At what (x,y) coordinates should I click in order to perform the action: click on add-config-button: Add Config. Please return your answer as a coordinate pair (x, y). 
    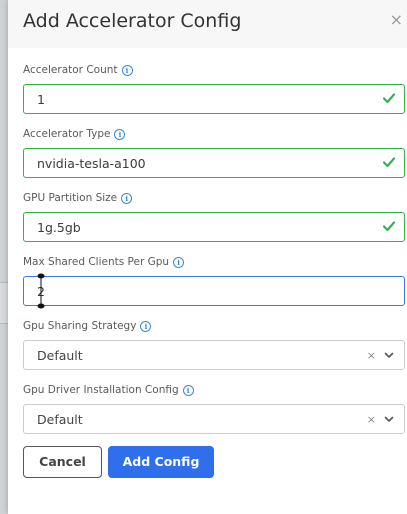
    Looking at the image, I should click on (161, 462).